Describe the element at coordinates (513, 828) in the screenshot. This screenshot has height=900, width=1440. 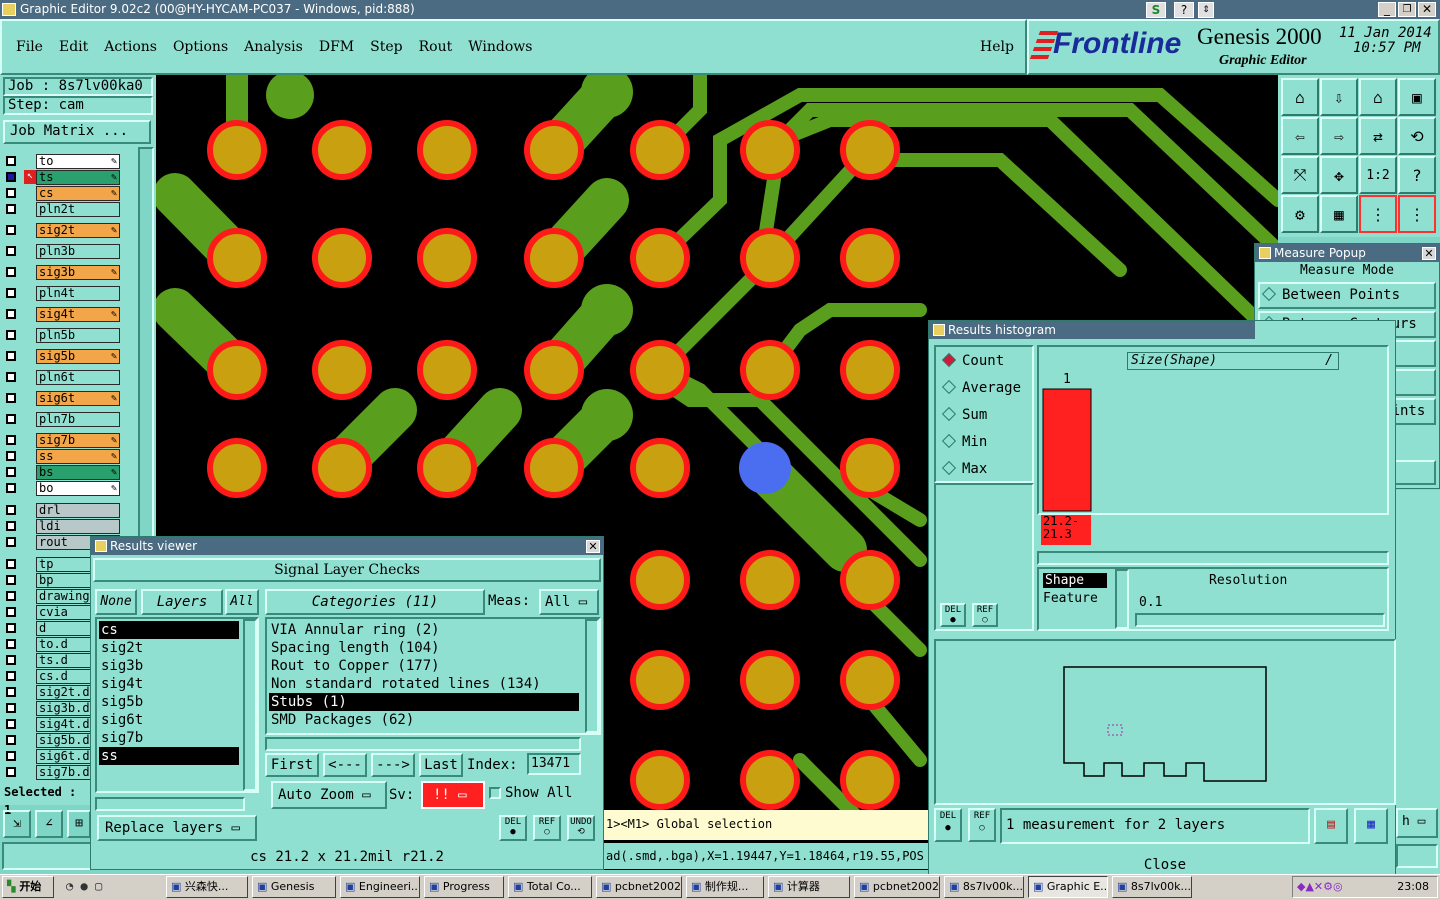
I see `rv-del-button: DEL ●` at that location.